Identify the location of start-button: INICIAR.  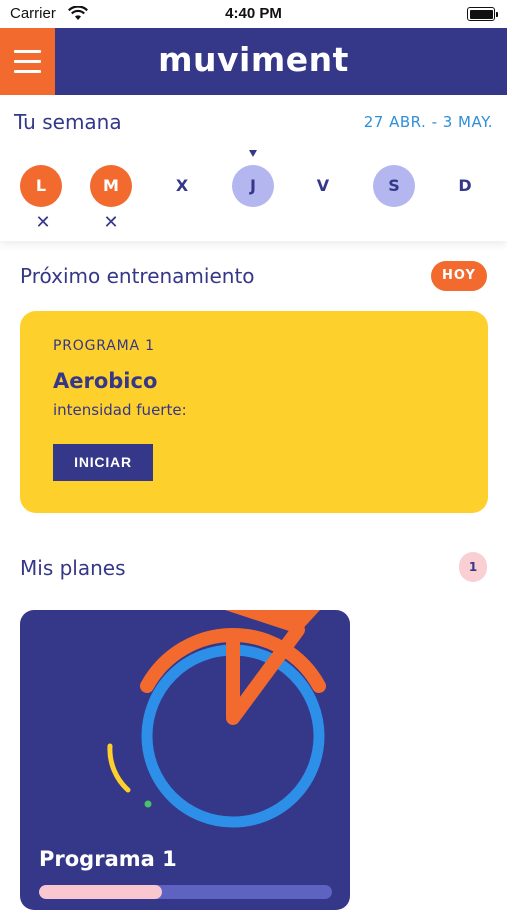
(103, 462).